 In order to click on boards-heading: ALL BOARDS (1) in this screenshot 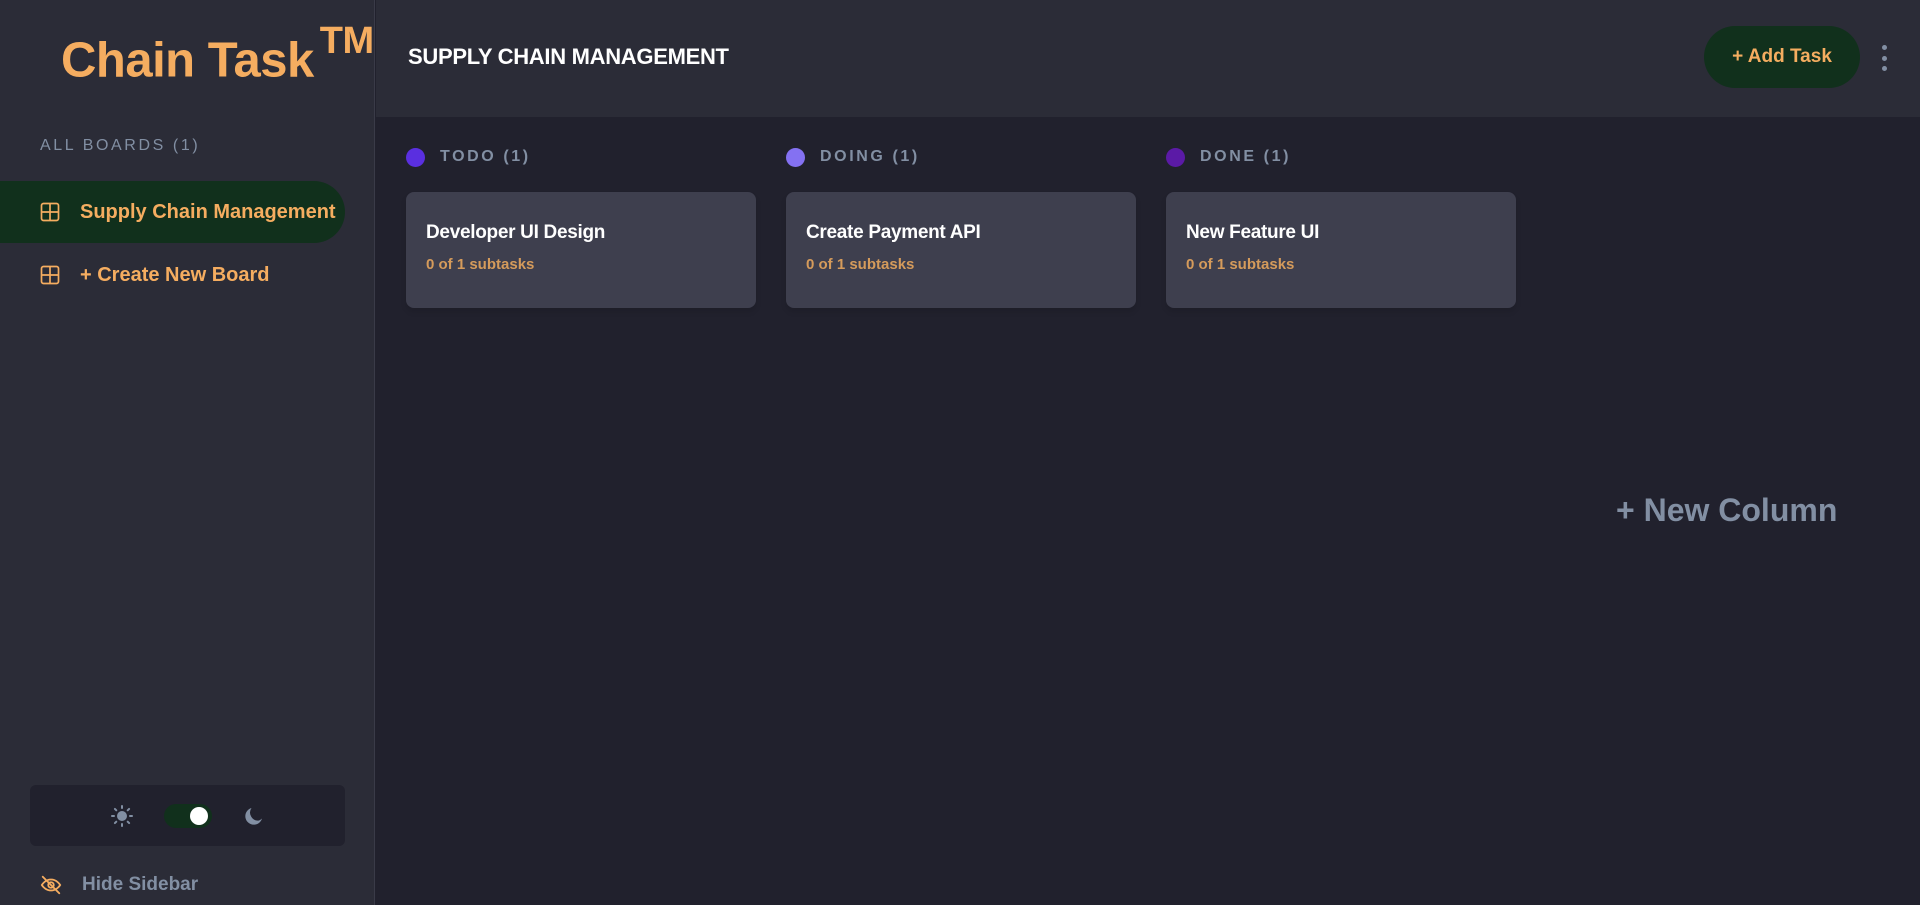, I will do `click(120, 145)`.